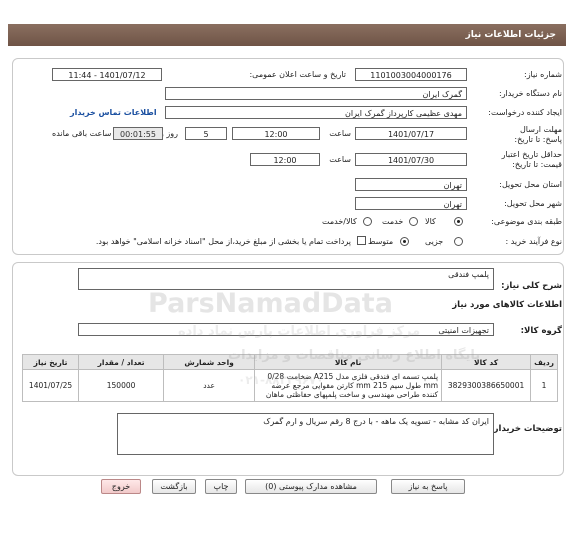 This screenshot has height=557, width=576. Describe the element at coordinates (348, 362) in the screenshot. I see `col-name: نام کالا` at that location.